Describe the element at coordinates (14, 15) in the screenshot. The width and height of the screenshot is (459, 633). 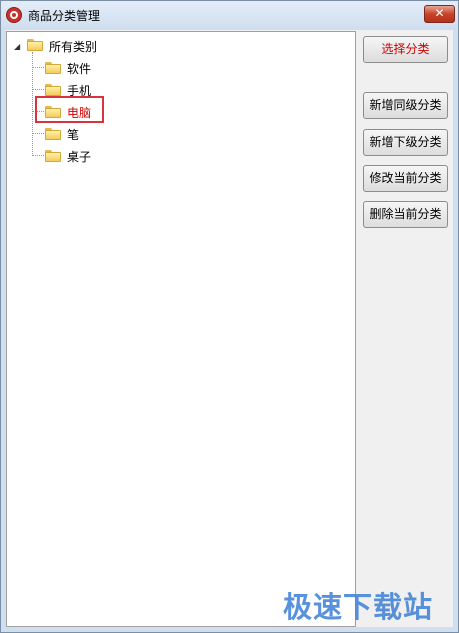
I see `app-logo-icon` at that location.